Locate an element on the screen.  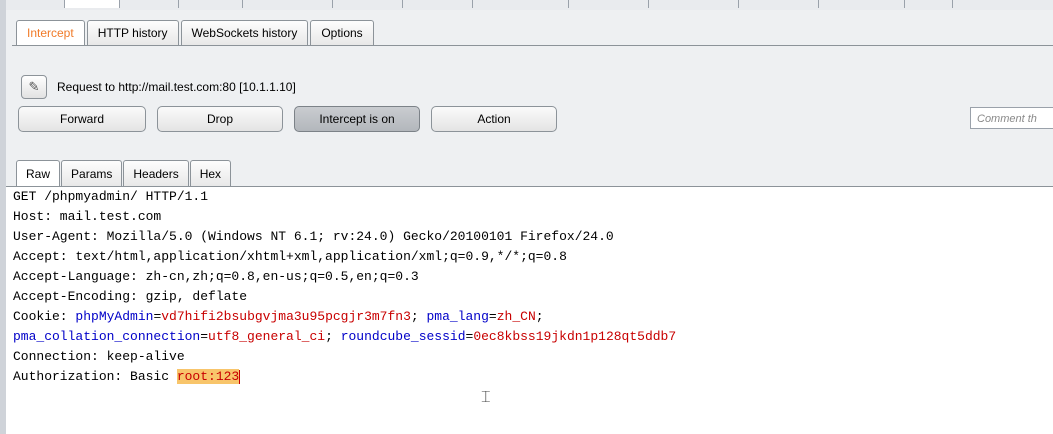
request-line: GET /phpmyadmin/ HTTP/1.1 is located at coordinates (111, 196).